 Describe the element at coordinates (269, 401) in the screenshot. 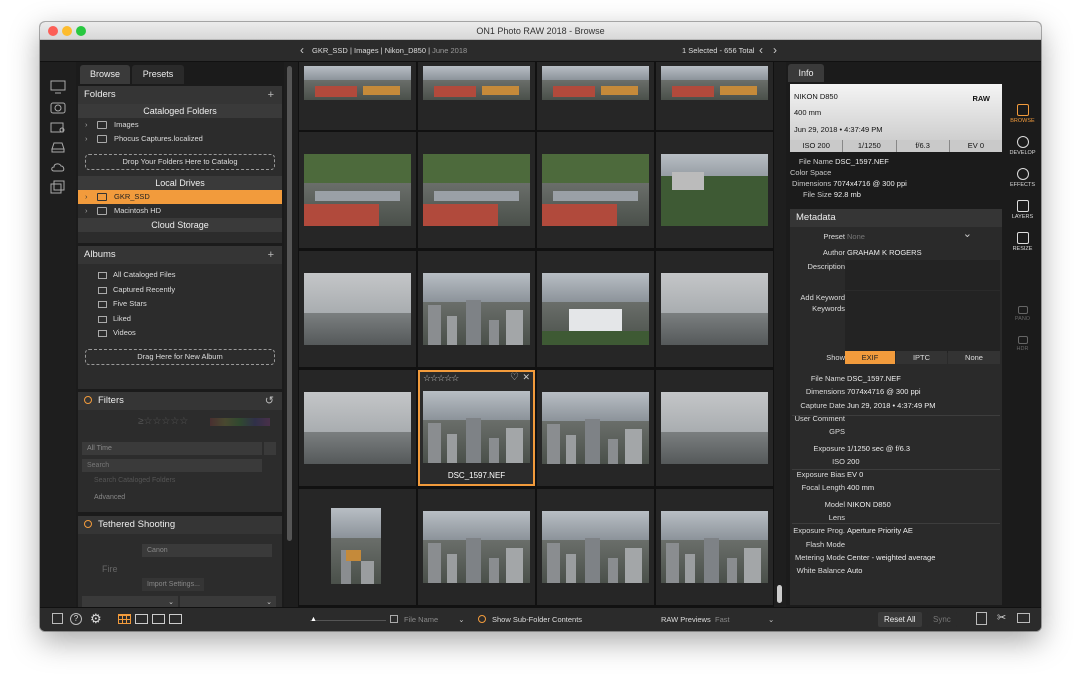

I see `reset-filters-icon: ↺` at that location.